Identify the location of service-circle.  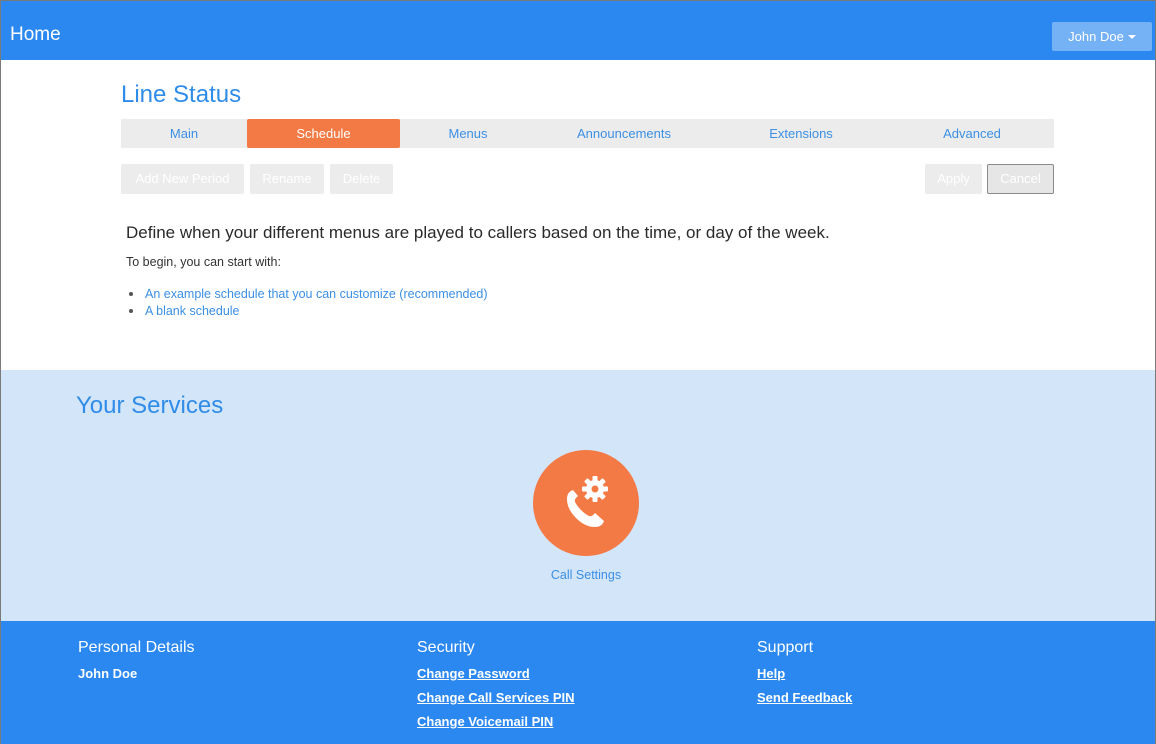
(586, 503).